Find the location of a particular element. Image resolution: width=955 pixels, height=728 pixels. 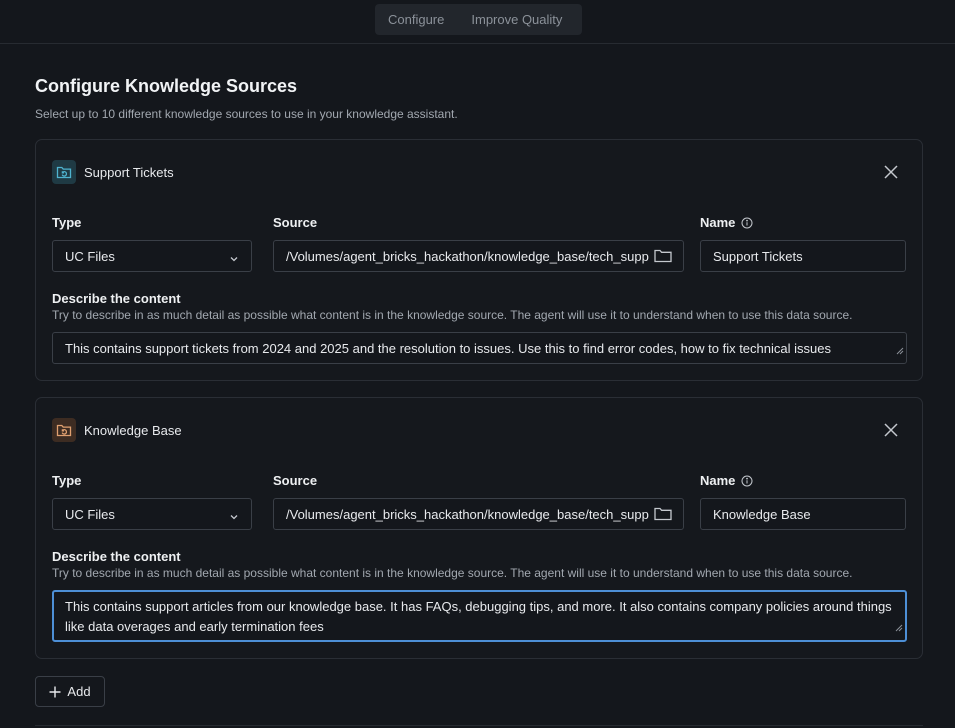

divider is located at coordinates (479, 725).